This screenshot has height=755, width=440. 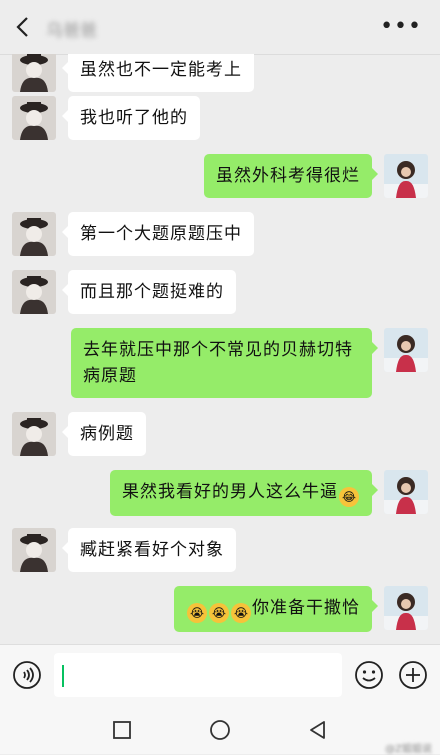 I want to click on text-caret, so click(x=63, y=676).